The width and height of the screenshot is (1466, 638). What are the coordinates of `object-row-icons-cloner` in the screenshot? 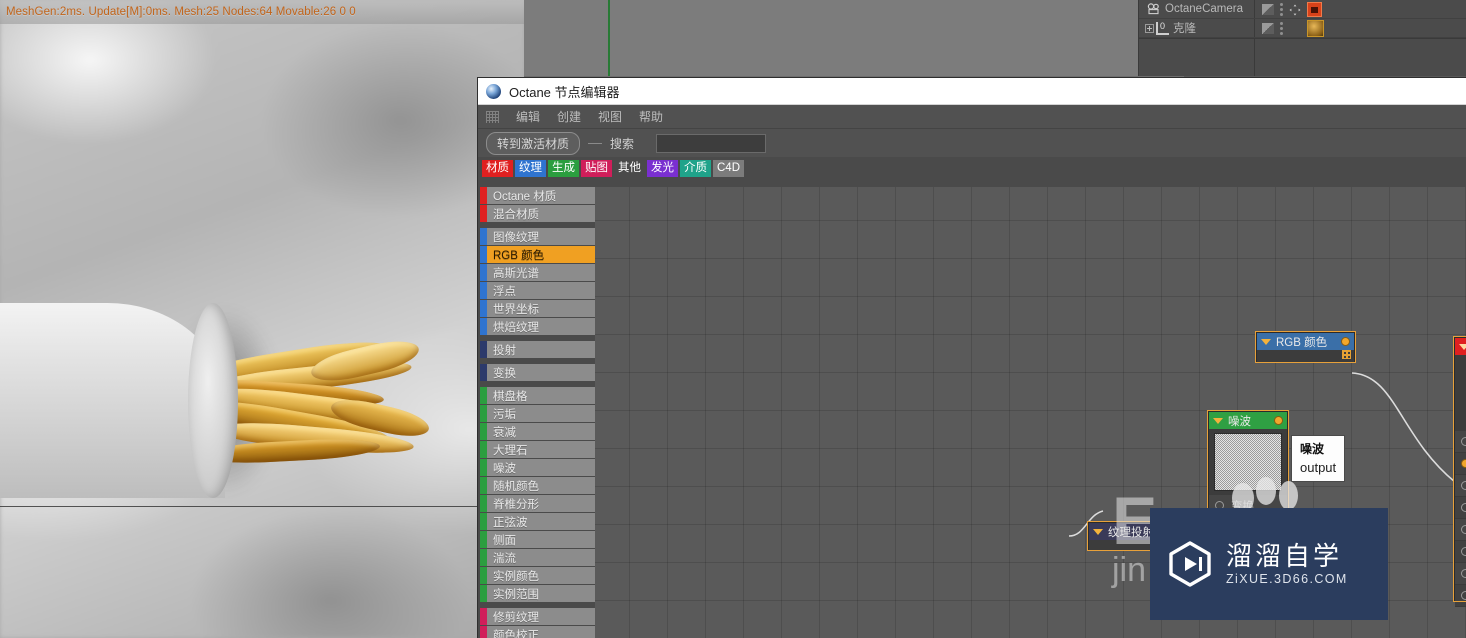 It's located at (1293, 28).